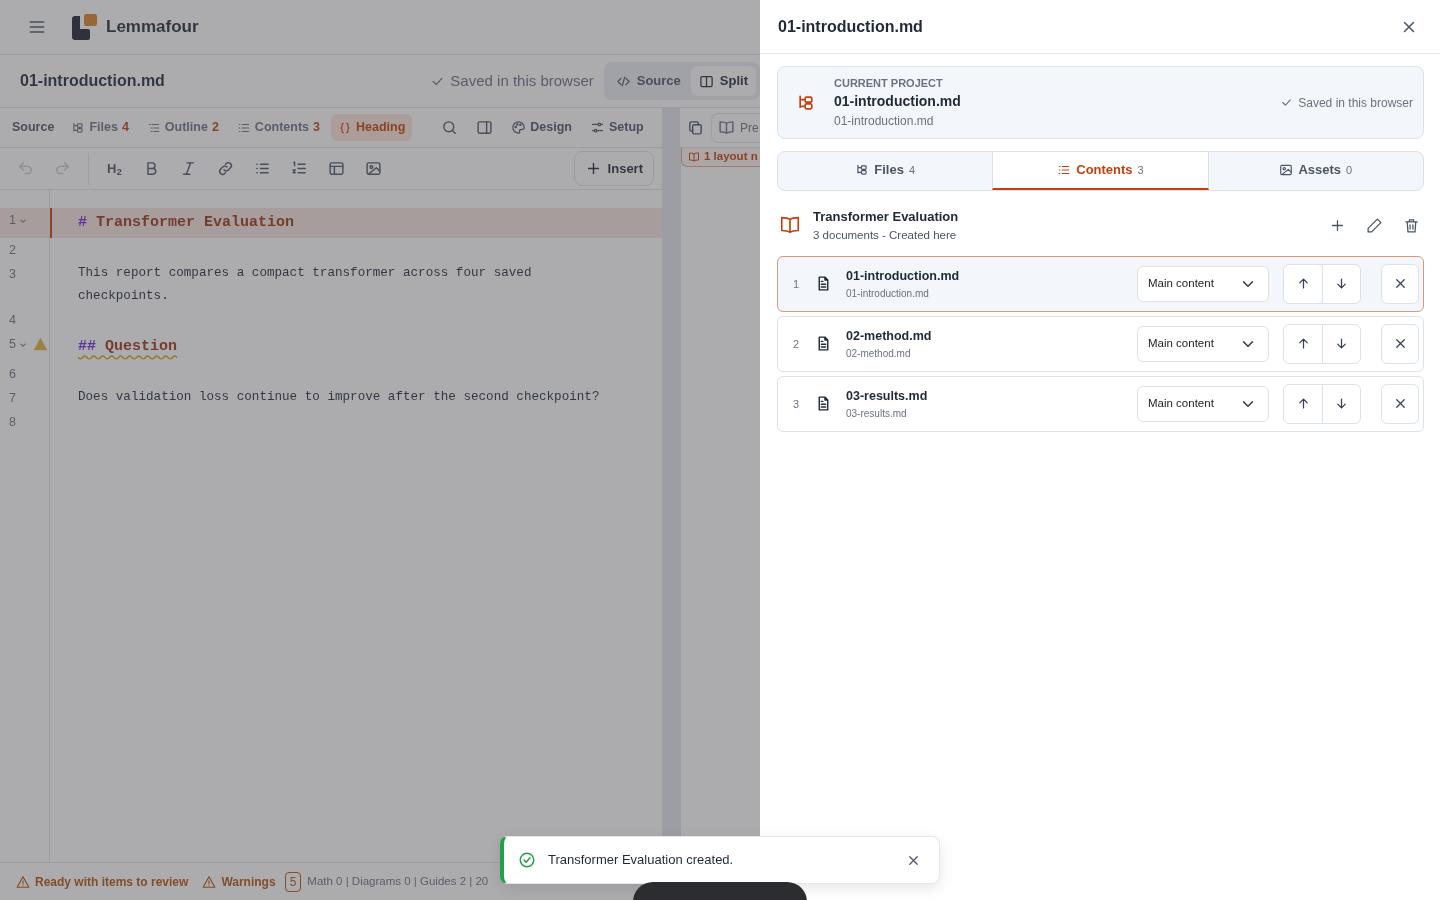 Image resolution: width=1440 pixels, height=900 pixels. I want to click on panel-tab: Outline 2, so click(182, 127).